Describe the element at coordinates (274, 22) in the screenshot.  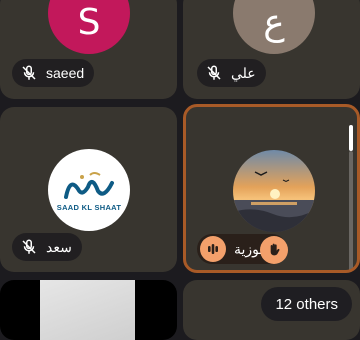
I see `avatar-initial: ع` at that location.